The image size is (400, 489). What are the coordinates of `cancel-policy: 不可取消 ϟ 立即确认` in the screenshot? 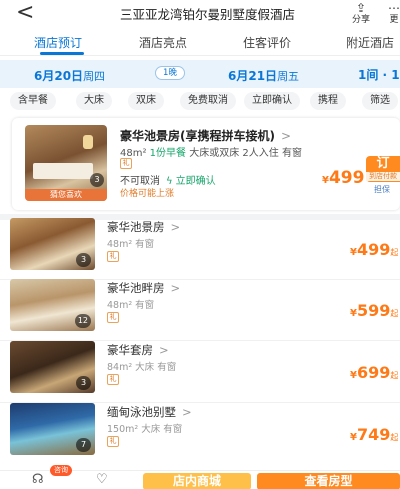 It's located at (168, 179).